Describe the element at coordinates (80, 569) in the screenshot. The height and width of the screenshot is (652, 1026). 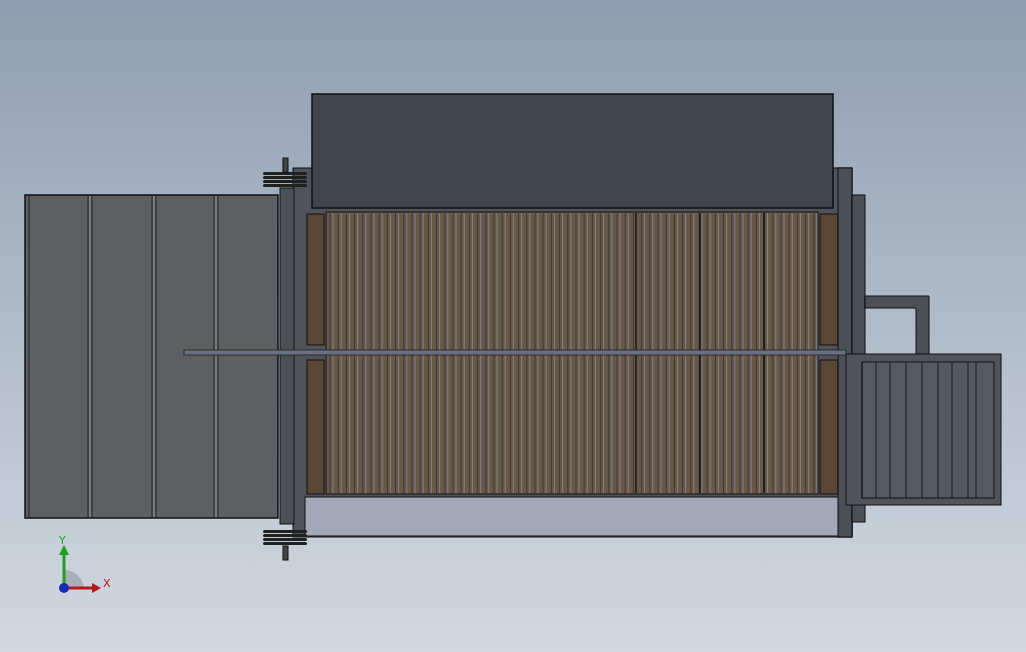
I see `axis-triad-icon` at that location.